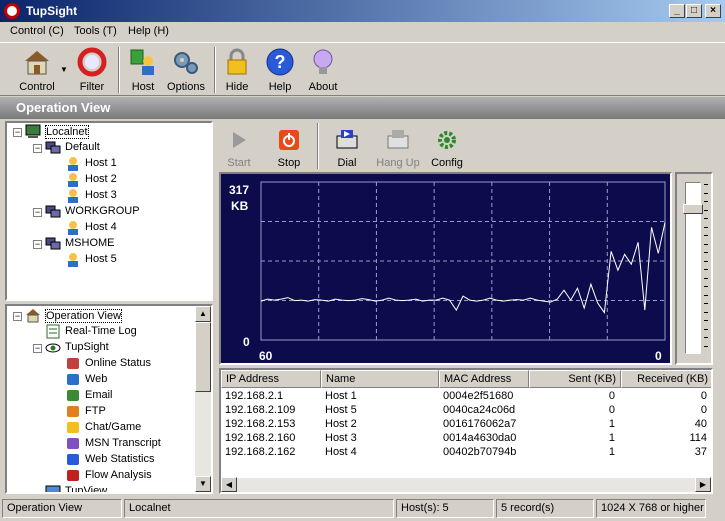 This screenshot has width=725, height=521. What do you see at coordinates (341, 424) in the screenshot?
I see `table-cell: Host 2` at bounding box center [341, 424].